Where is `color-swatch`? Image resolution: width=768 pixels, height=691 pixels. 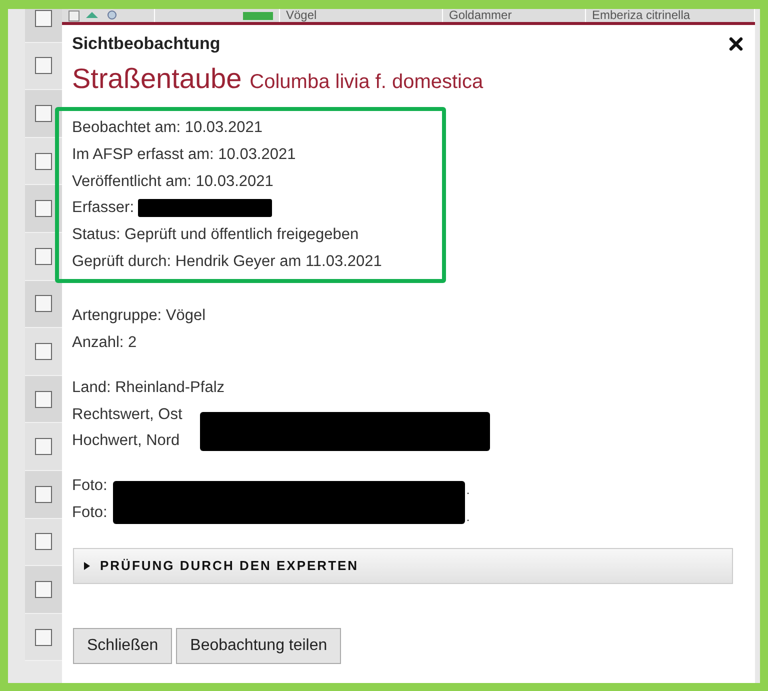
color-swatch is located at coordinates (258, 16).